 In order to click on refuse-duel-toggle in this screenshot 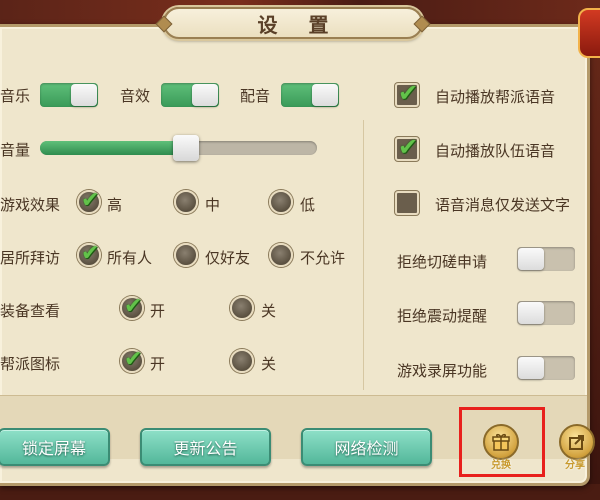, I will do `click(546, 259)`.